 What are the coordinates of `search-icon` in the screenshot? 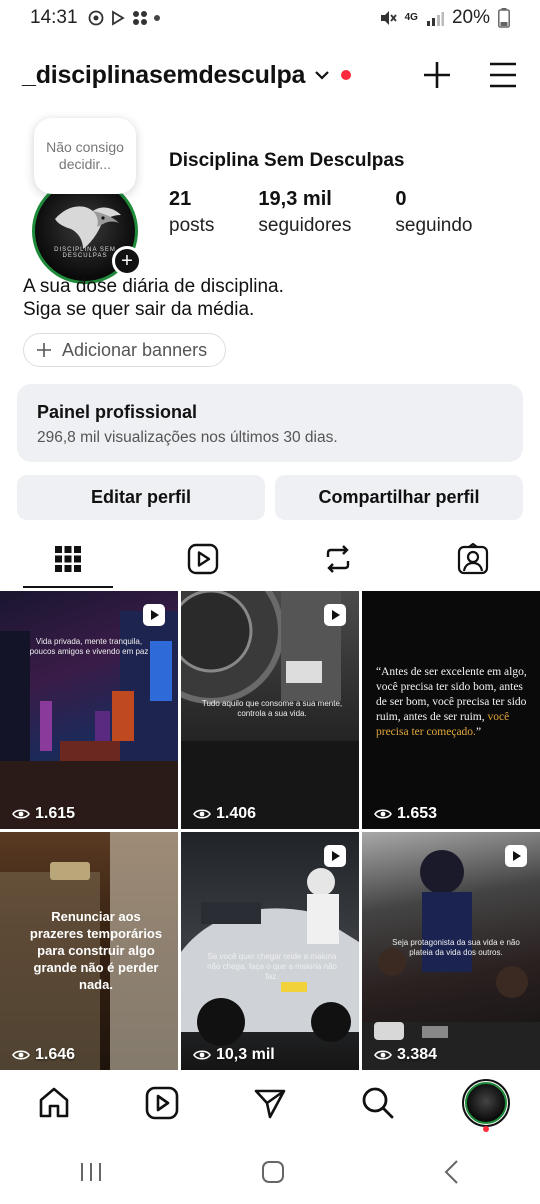 It's located at (378, 1103).